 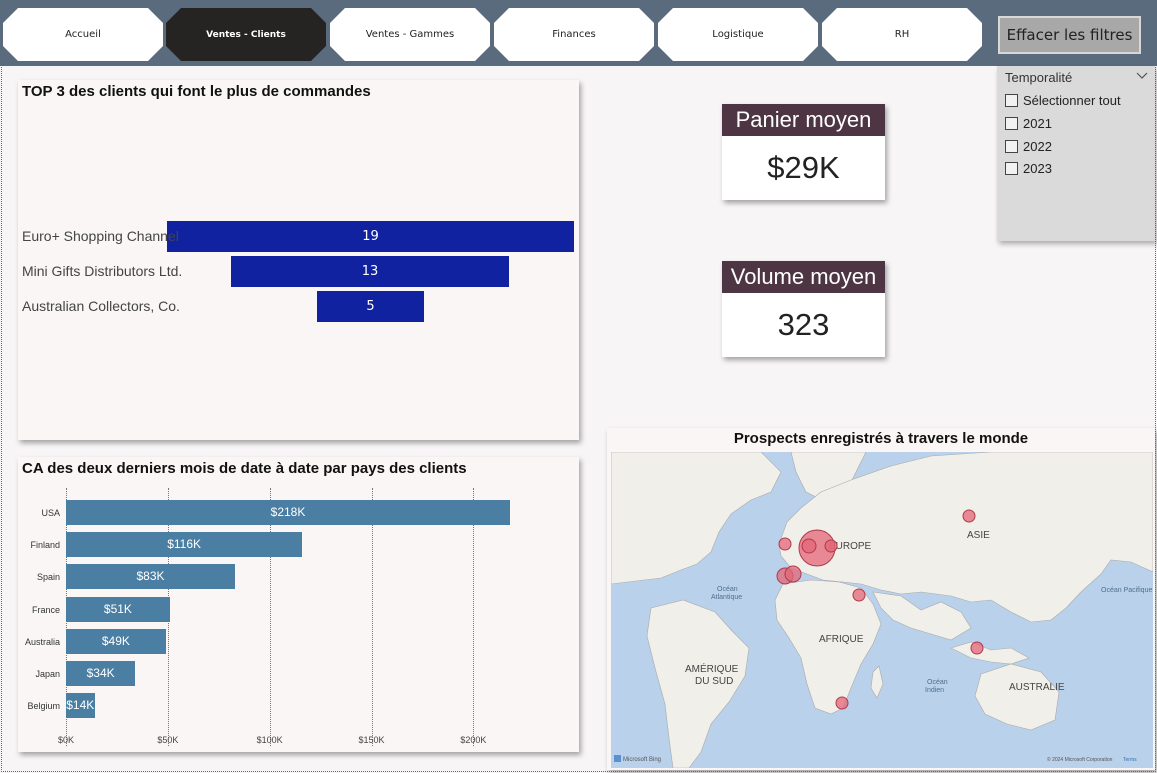 I want to click on chevron-down-icon, so click(x=1142, y=76).